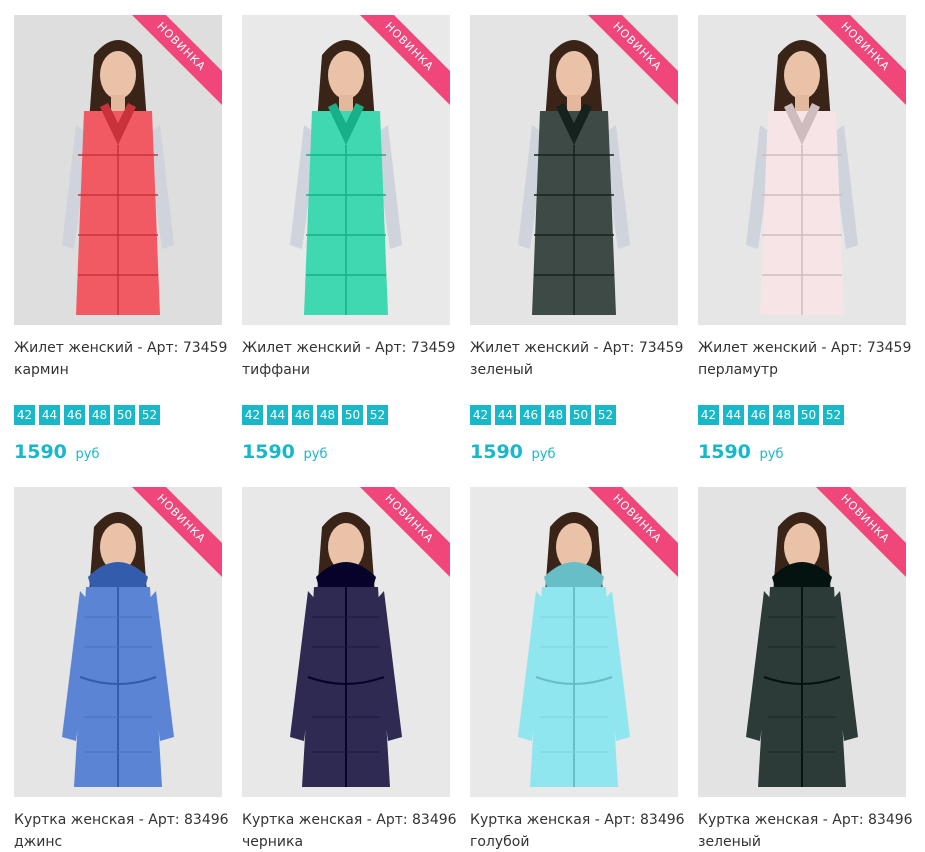  I want to click on product-title: Жилет женский - Арт: 73459 кармин, so click(121, 359).